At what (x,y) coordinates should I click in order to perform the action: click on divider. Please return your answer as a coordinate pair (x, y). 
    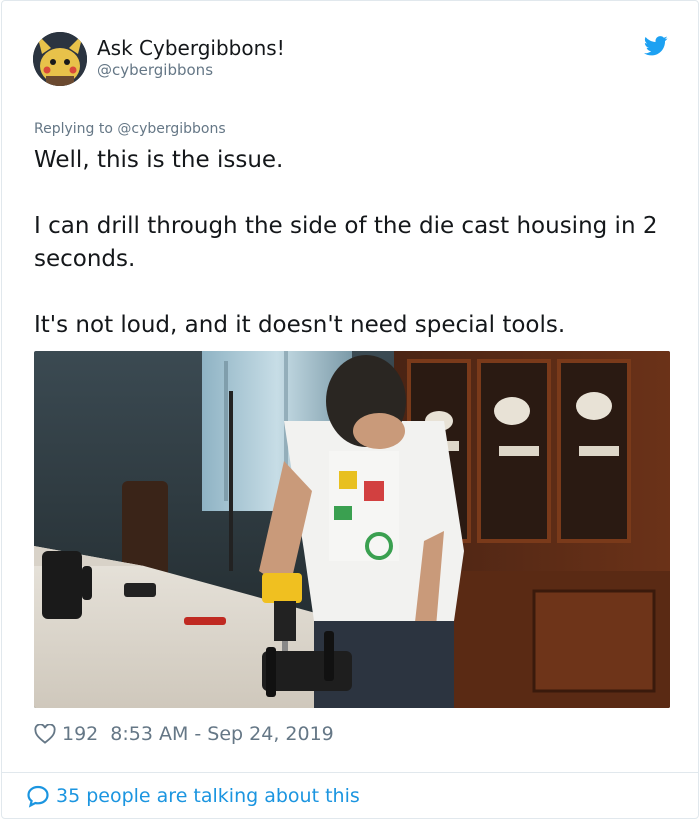
    Looking at the image, I should click on (350, 772).